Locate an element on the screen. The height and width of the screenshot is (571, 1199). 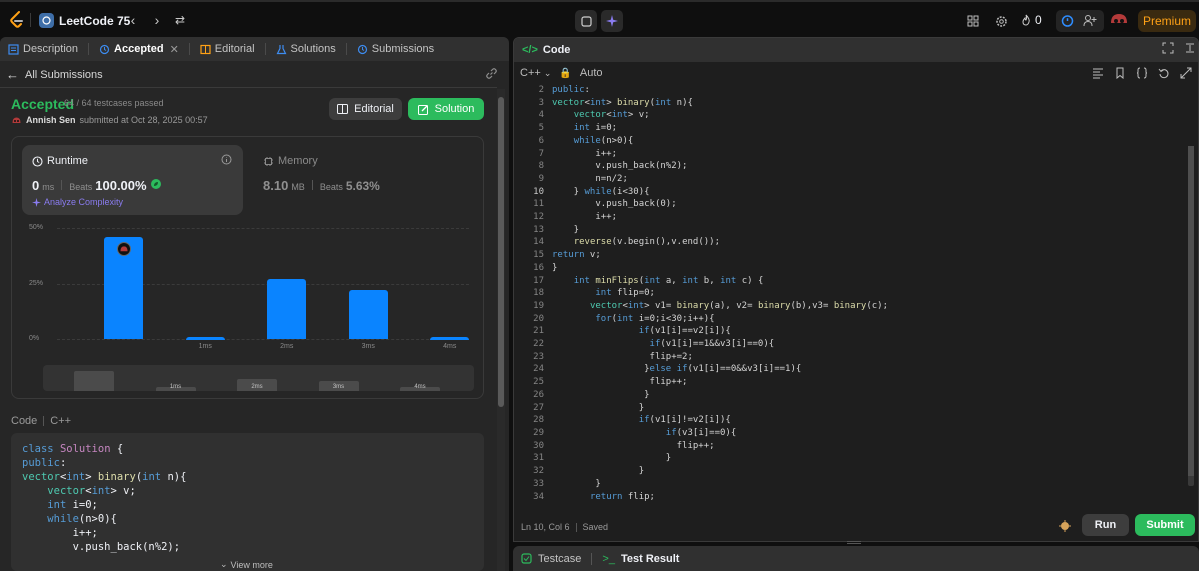
info-icon is located at coordinates (226, 159).